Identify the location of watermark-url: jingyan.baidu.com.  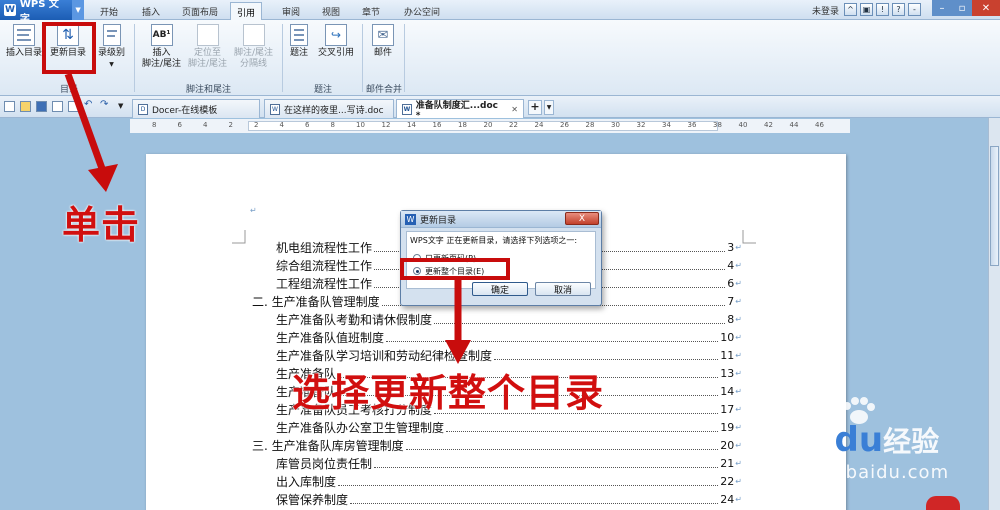
(858, 472).